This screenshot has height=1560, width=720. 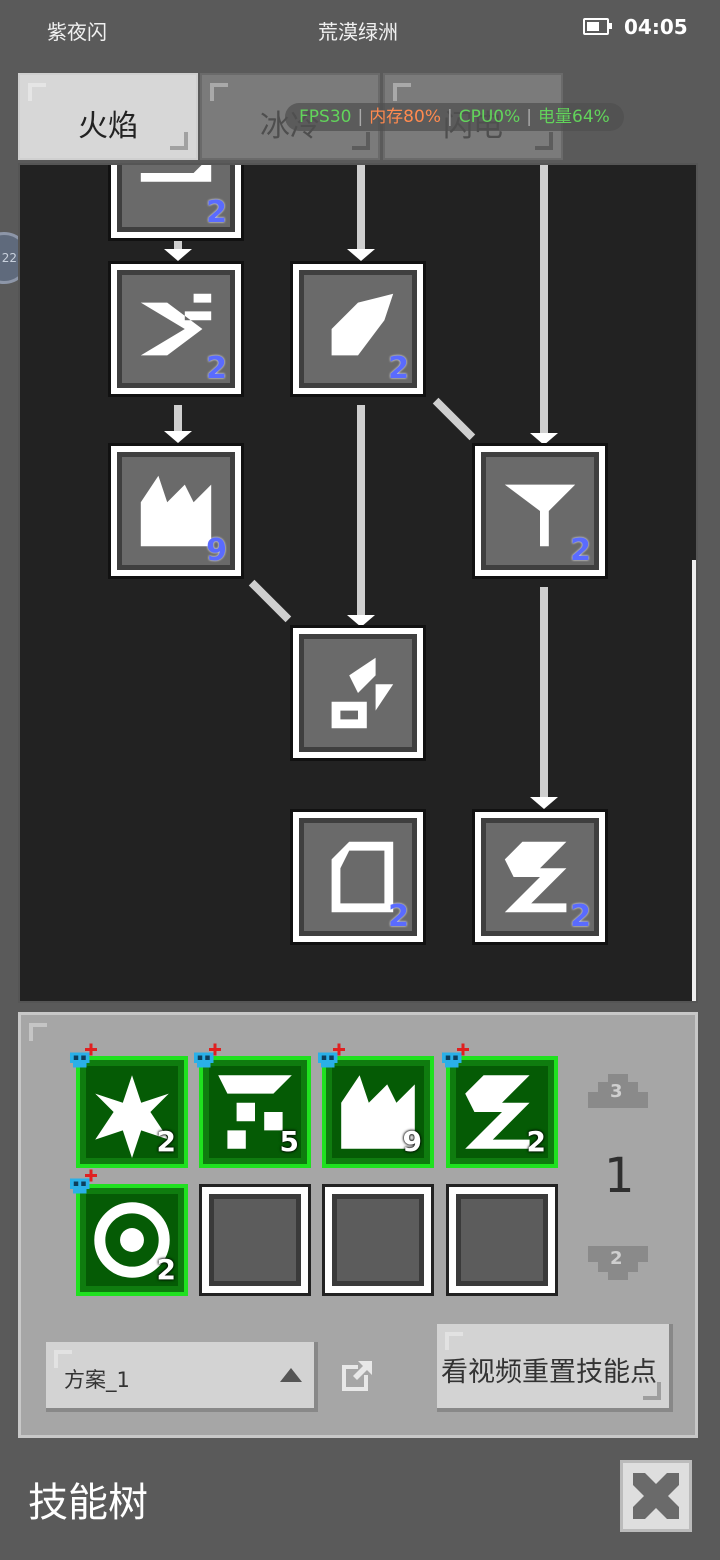 I want to click on skill-icon, so click(x=362, y=693).